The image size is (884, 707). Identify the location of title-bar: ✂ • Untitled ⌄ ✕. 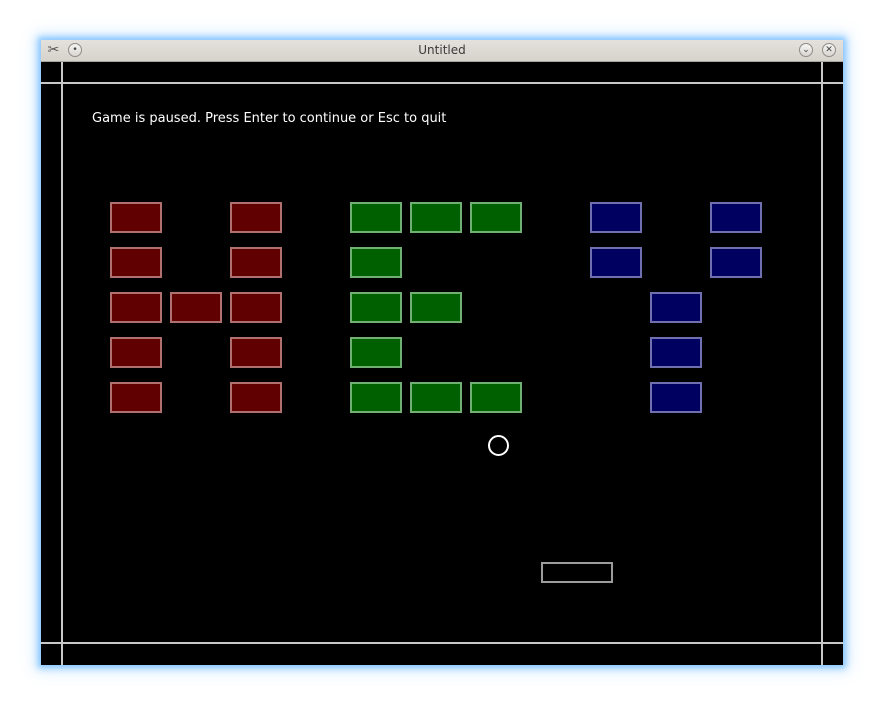
(442, 51).